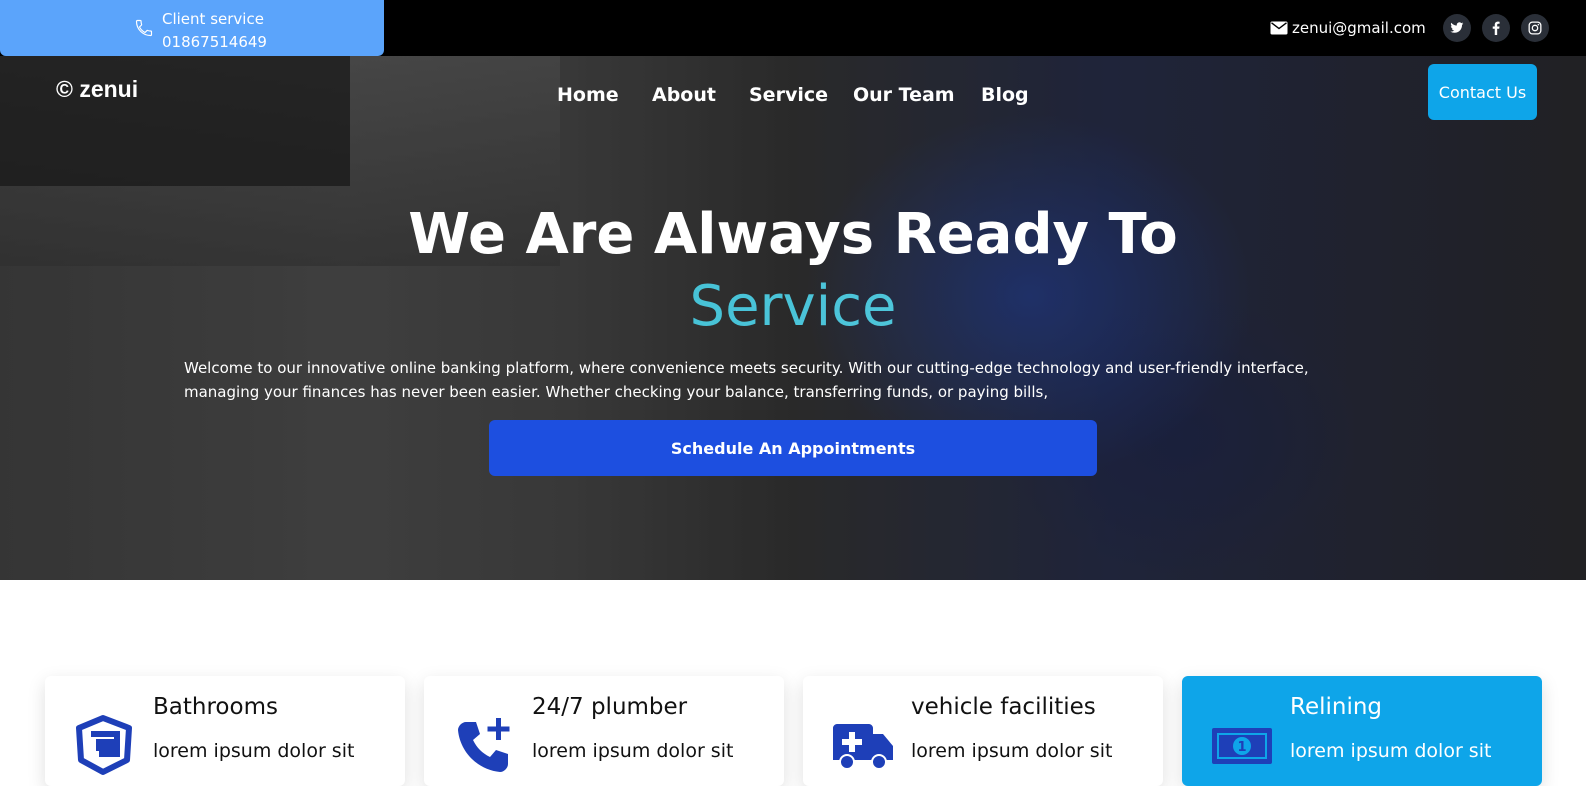 This screenshot has height=786, width=1586. I want to click on nav-our-team: Our Team, so click(904, 95).